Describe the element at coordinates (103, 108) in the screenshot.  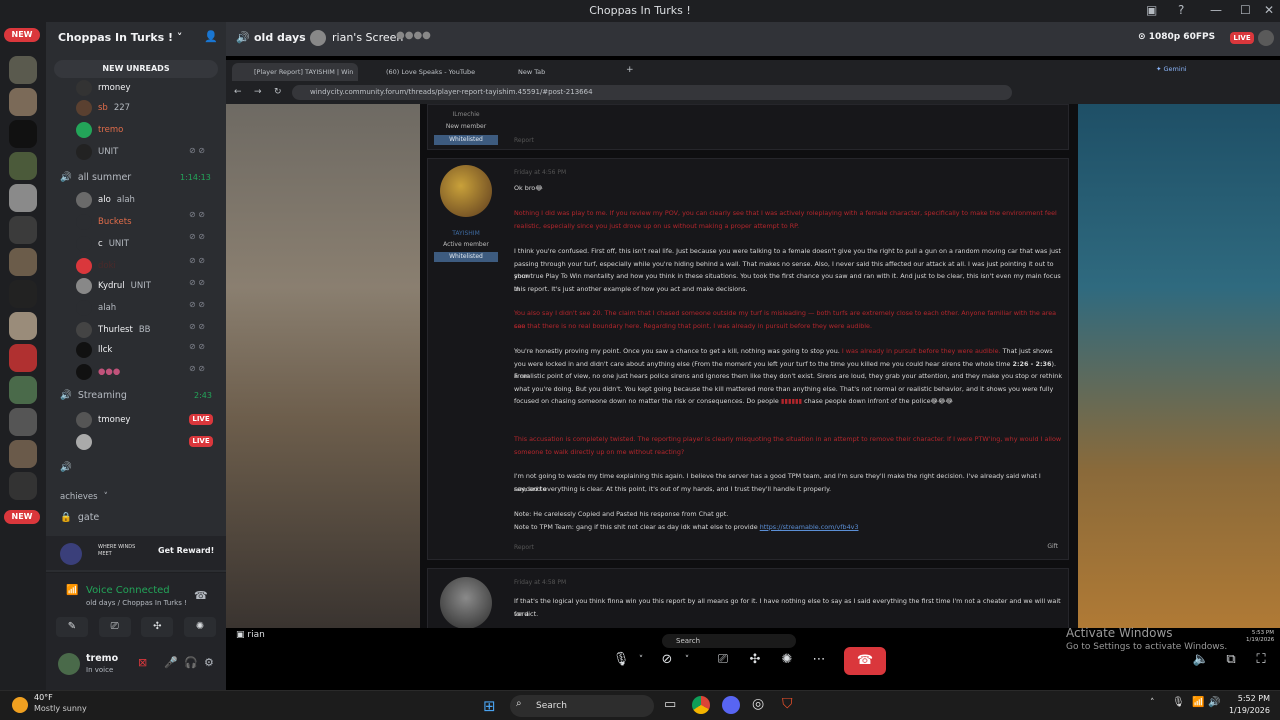
I see `voice-user: sb 227` at that location.